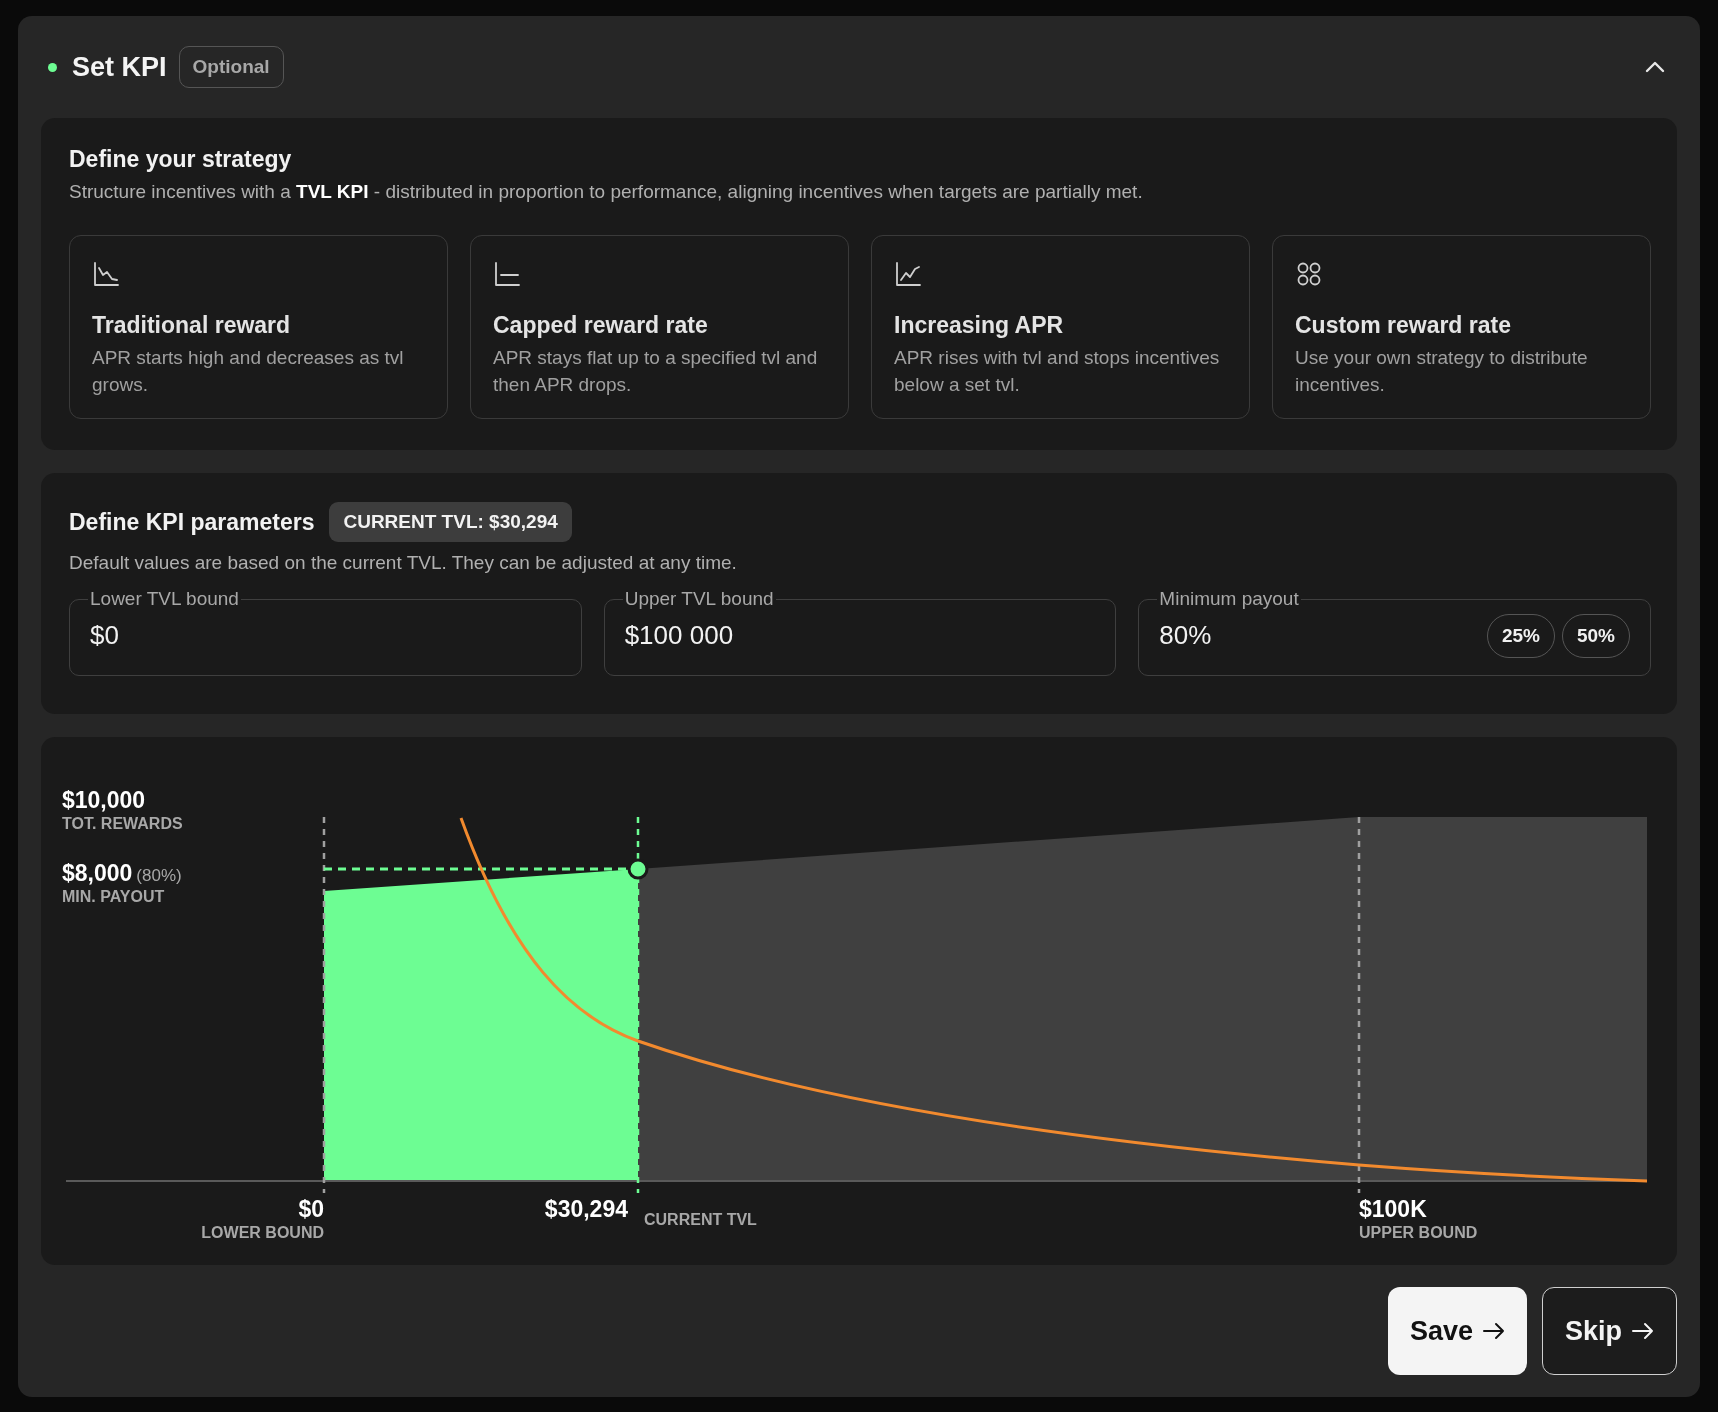 This screenshot has width=1718, height=1412. Describe the element at coordinates (700, 1220) in the screenshot. I see `current-tvl-caption: CURRENT TVL` at that location.